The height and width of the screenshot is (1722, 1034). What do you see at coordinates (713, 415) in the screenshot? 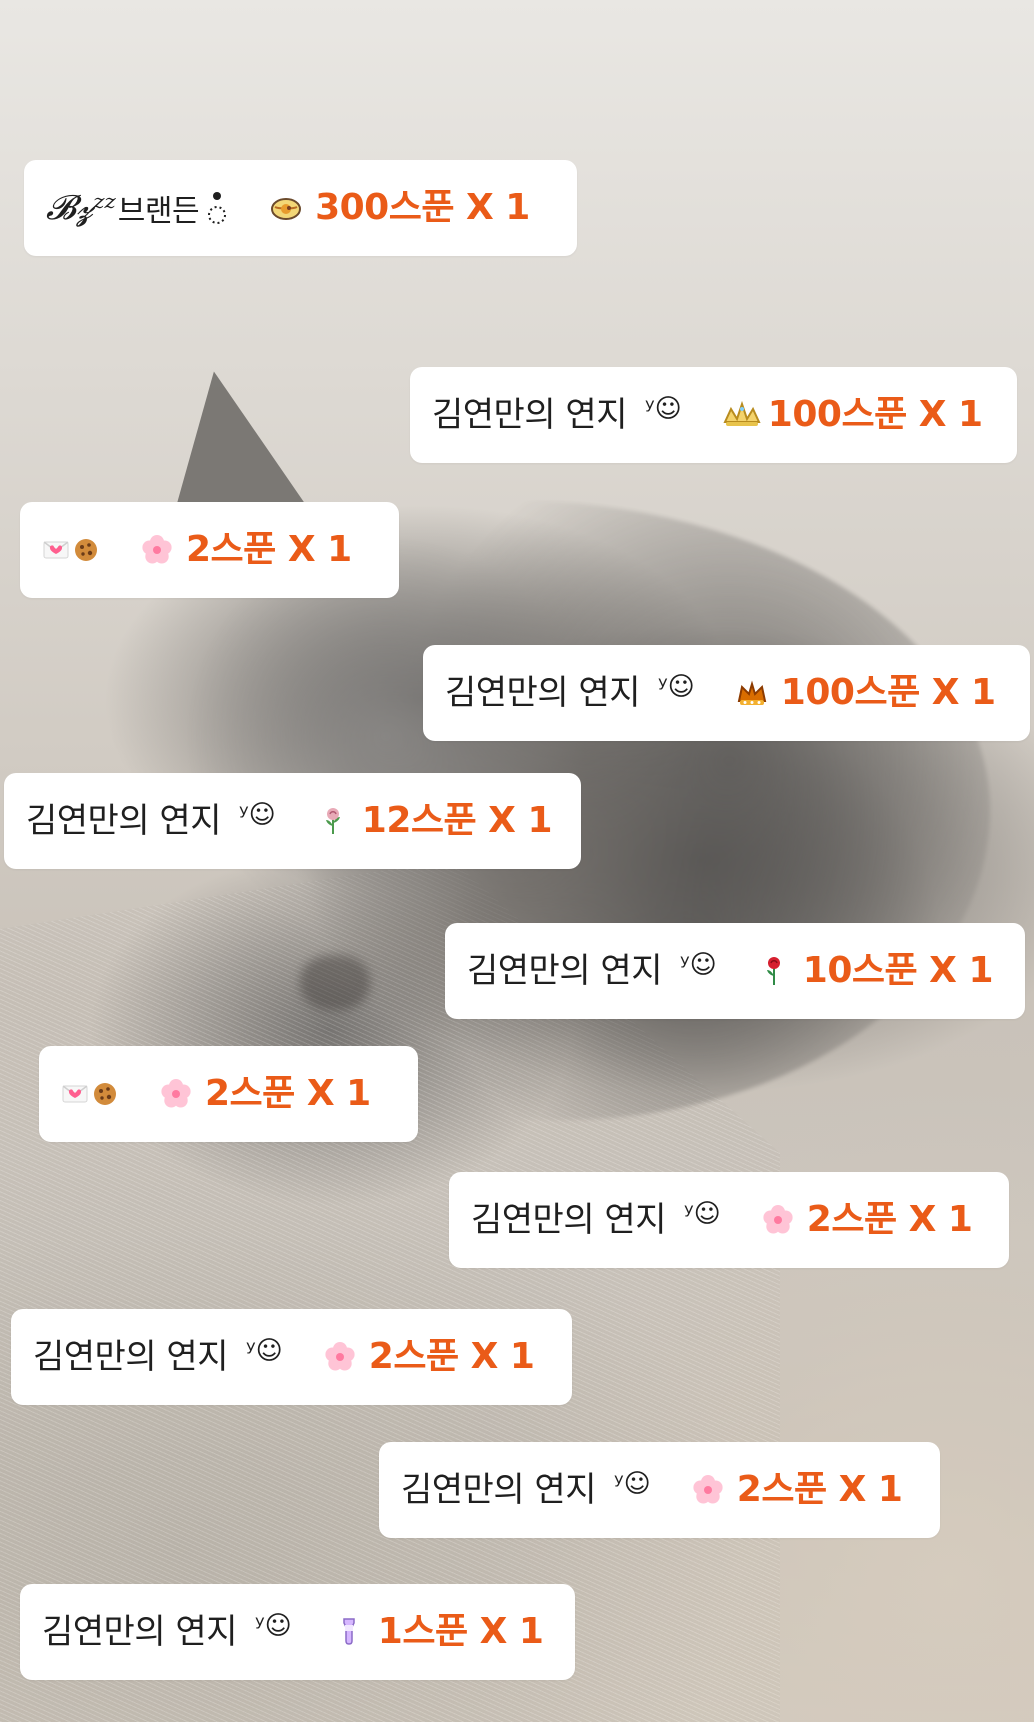
I see `donation-badge-2: 김연만의 연지 ʸ☺ 100스푼 X 1` at bounding box center [713, 415].